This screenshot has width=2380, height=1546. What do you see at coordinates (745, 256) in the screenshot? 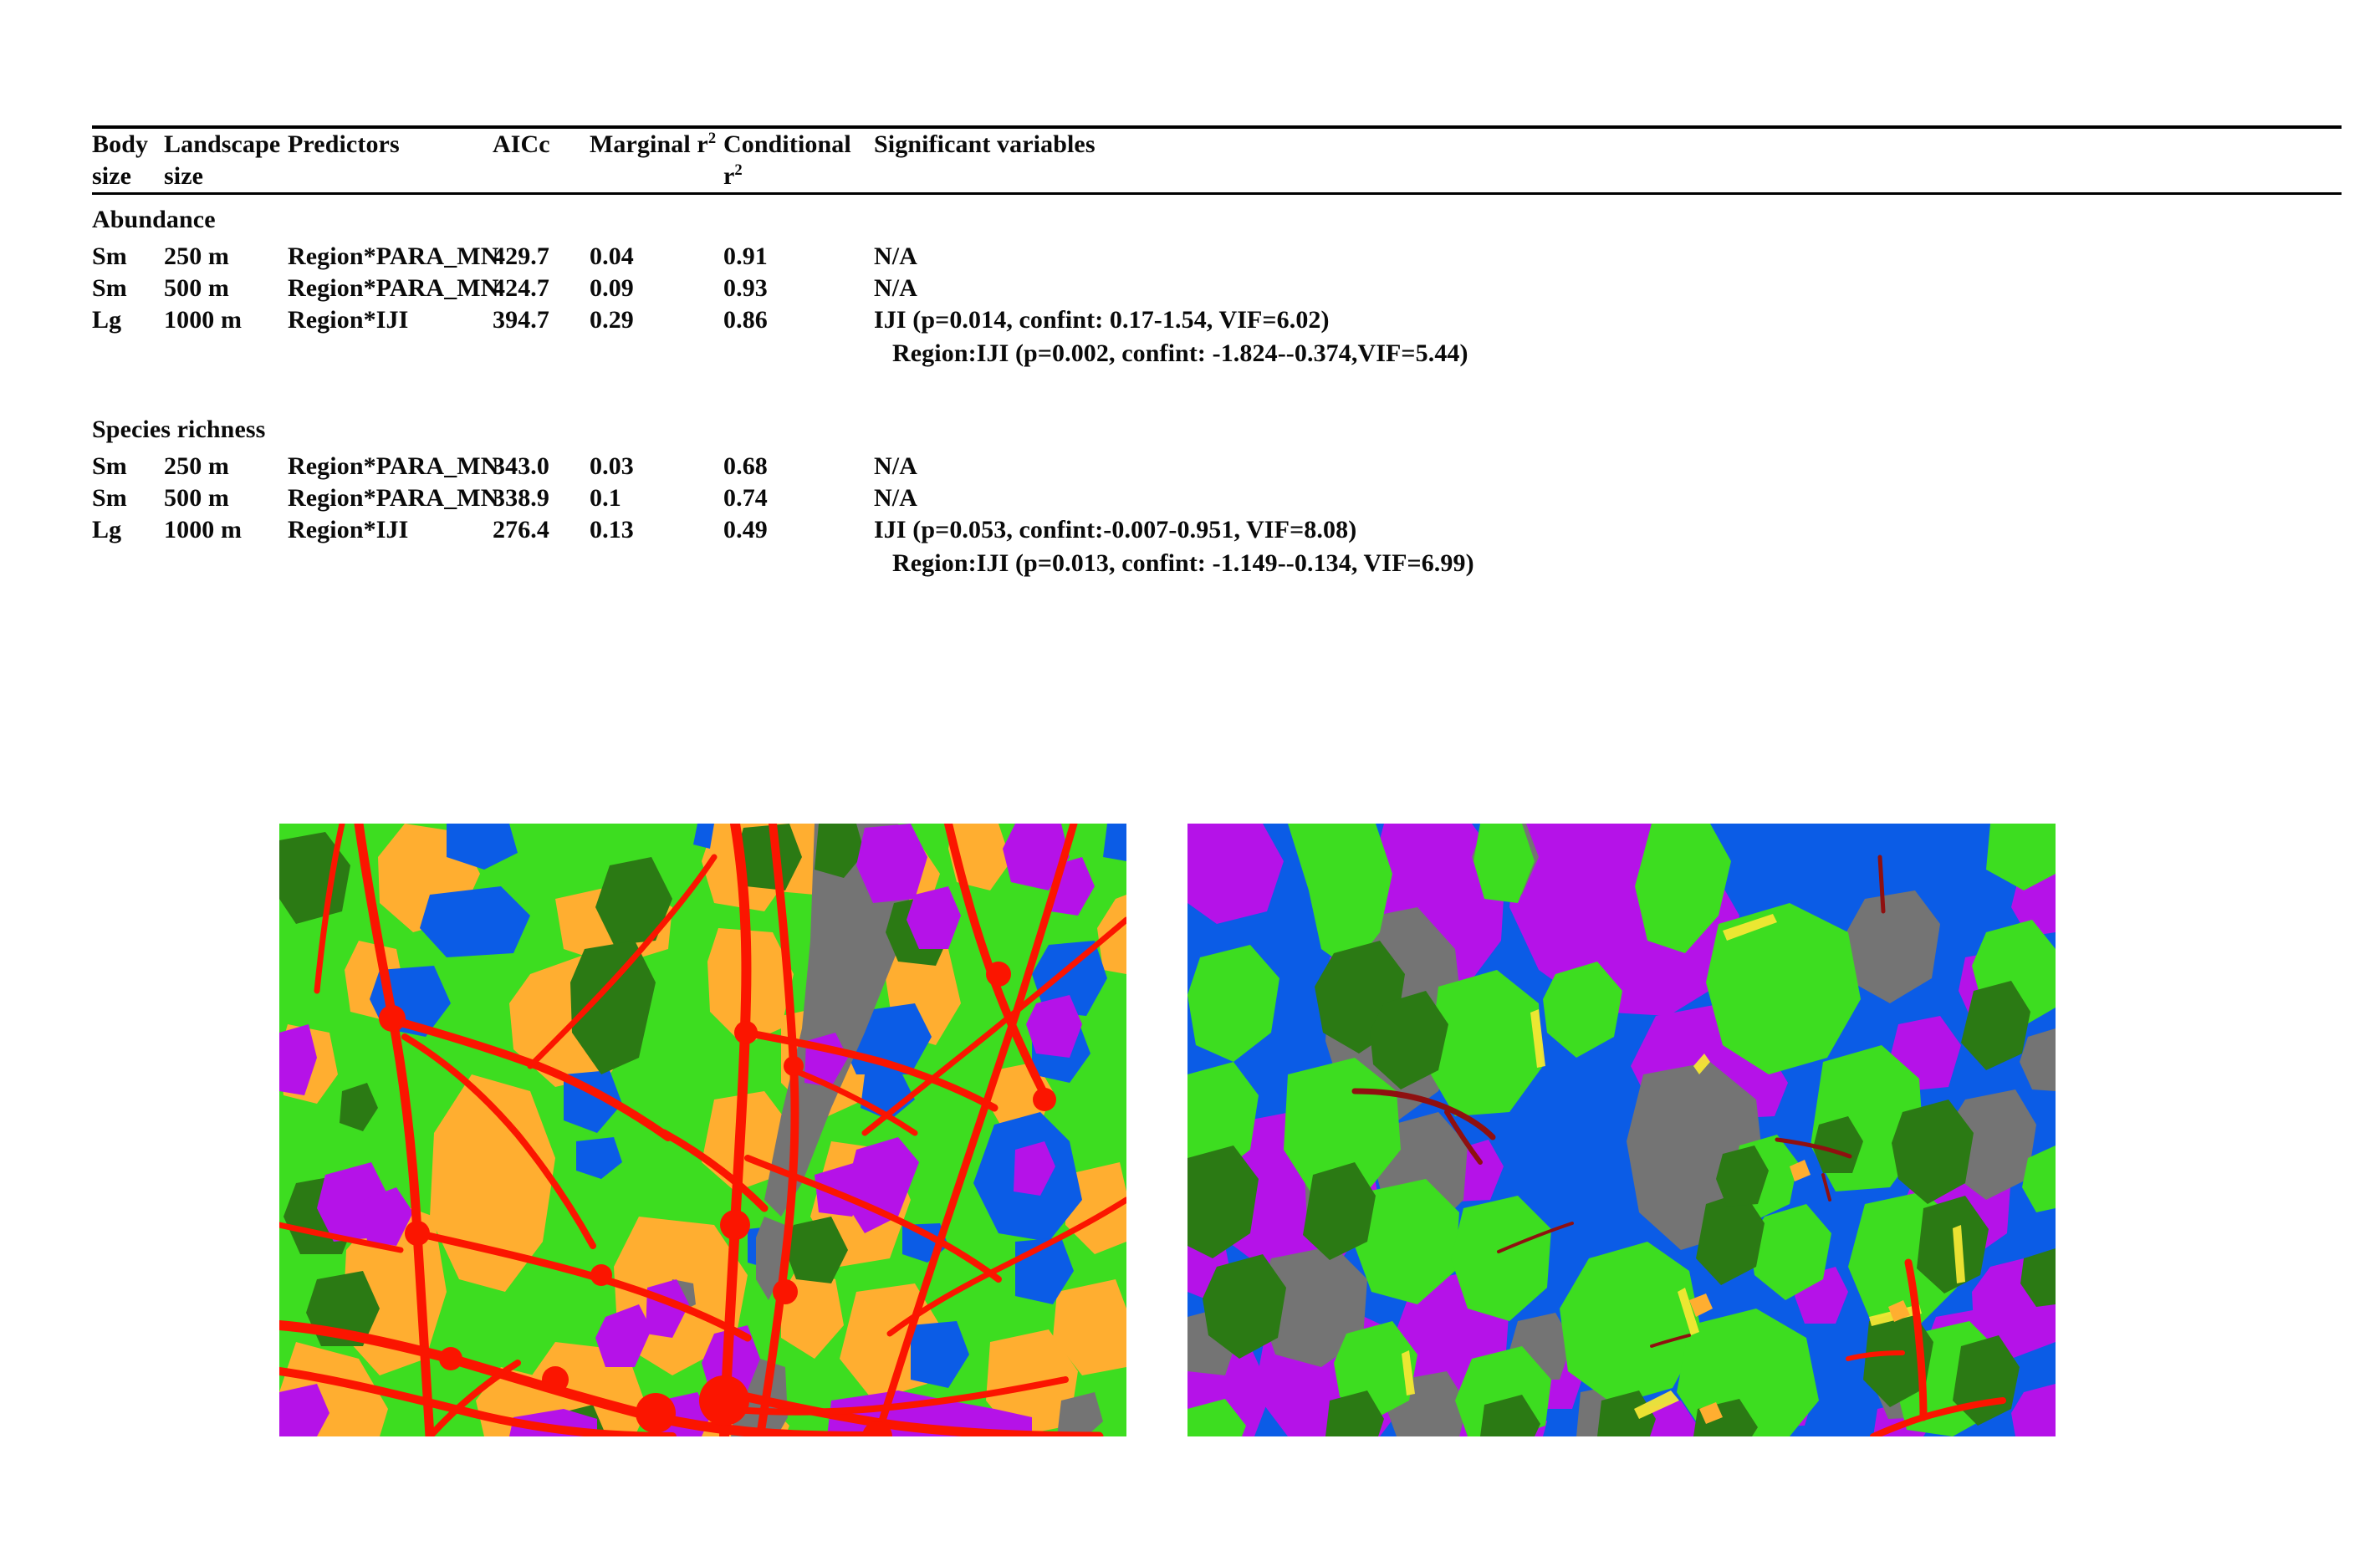
I see `cell-conditional-r2: 0.91` at bounding box center [745, 256].